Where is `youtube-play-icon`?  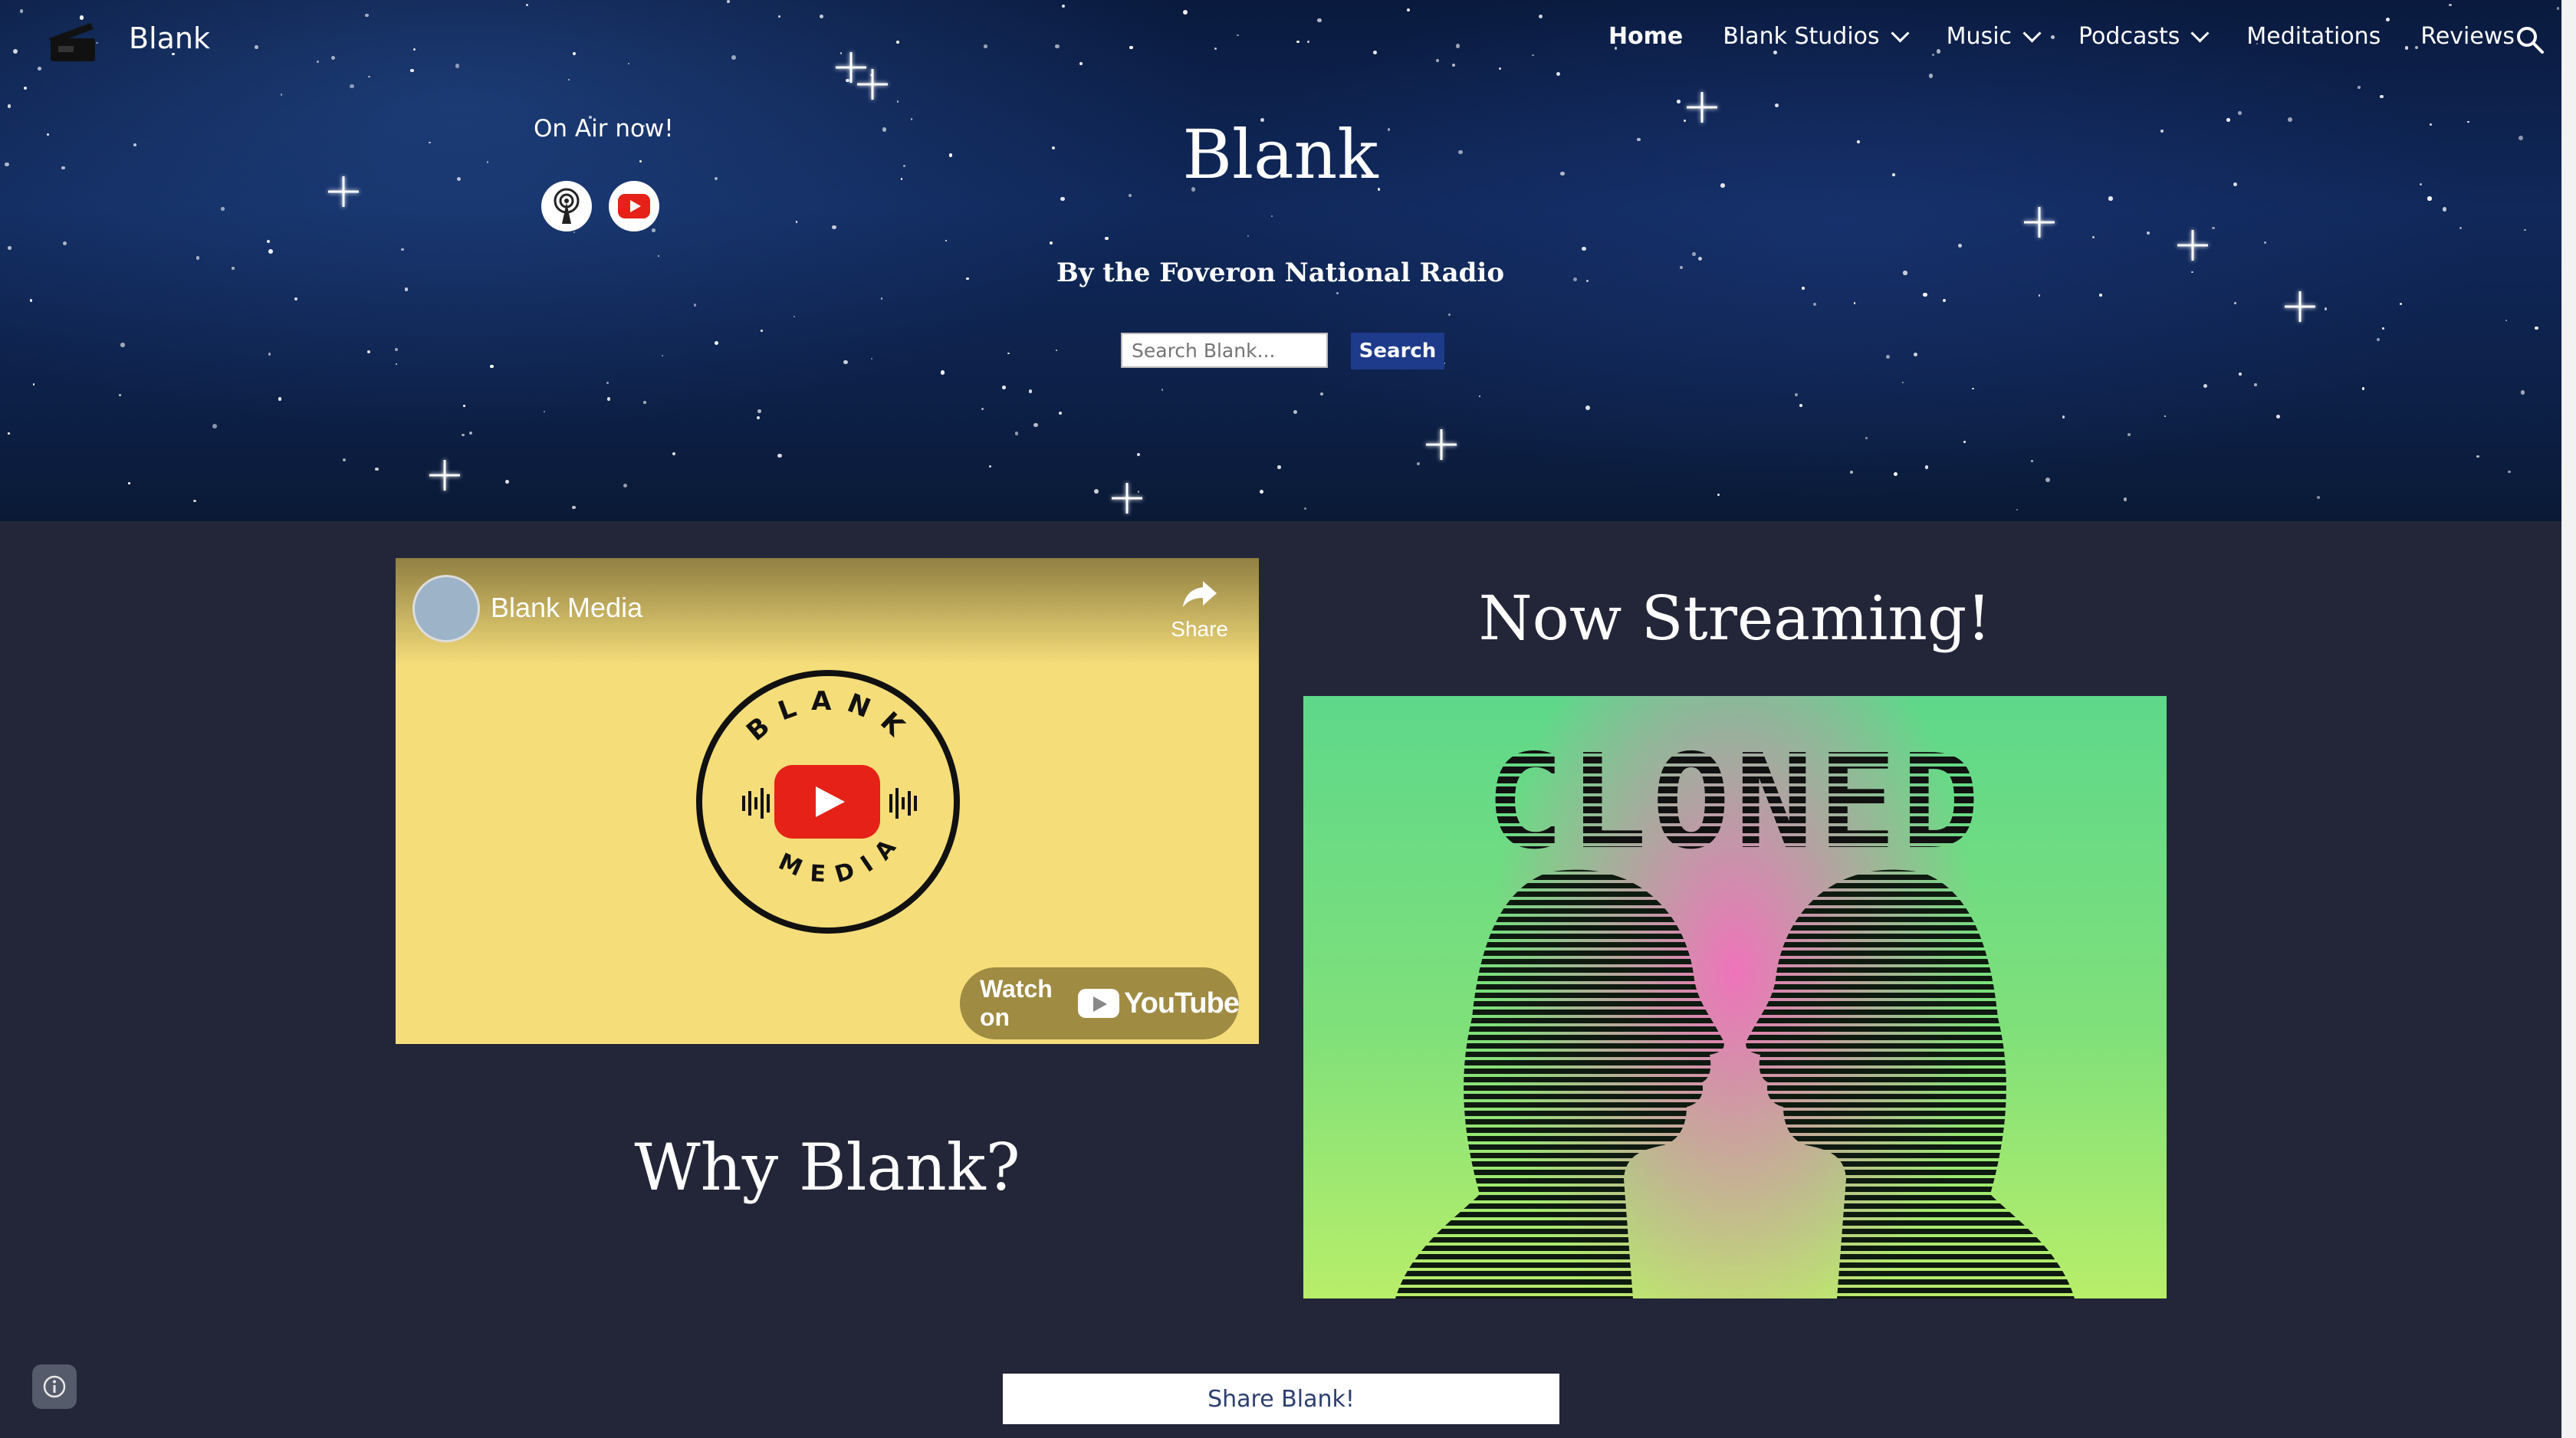 youtube-play-icon is located at coordinates (1099, 1003).